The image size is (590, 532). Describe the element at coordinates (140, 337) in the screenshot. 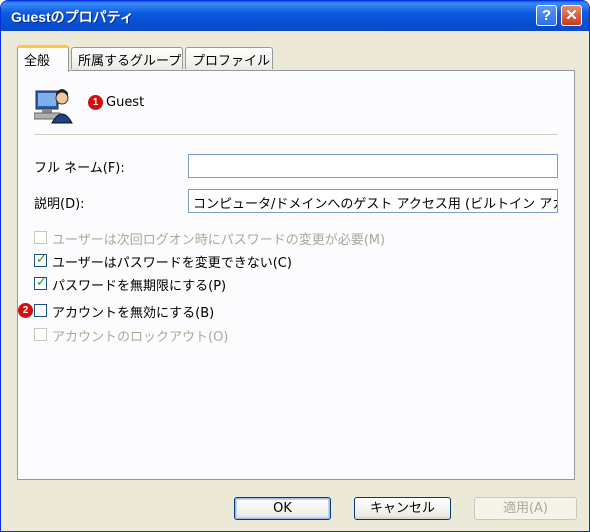

I see `checkbox-label: アカウントのロックアウト(O)` at that location.